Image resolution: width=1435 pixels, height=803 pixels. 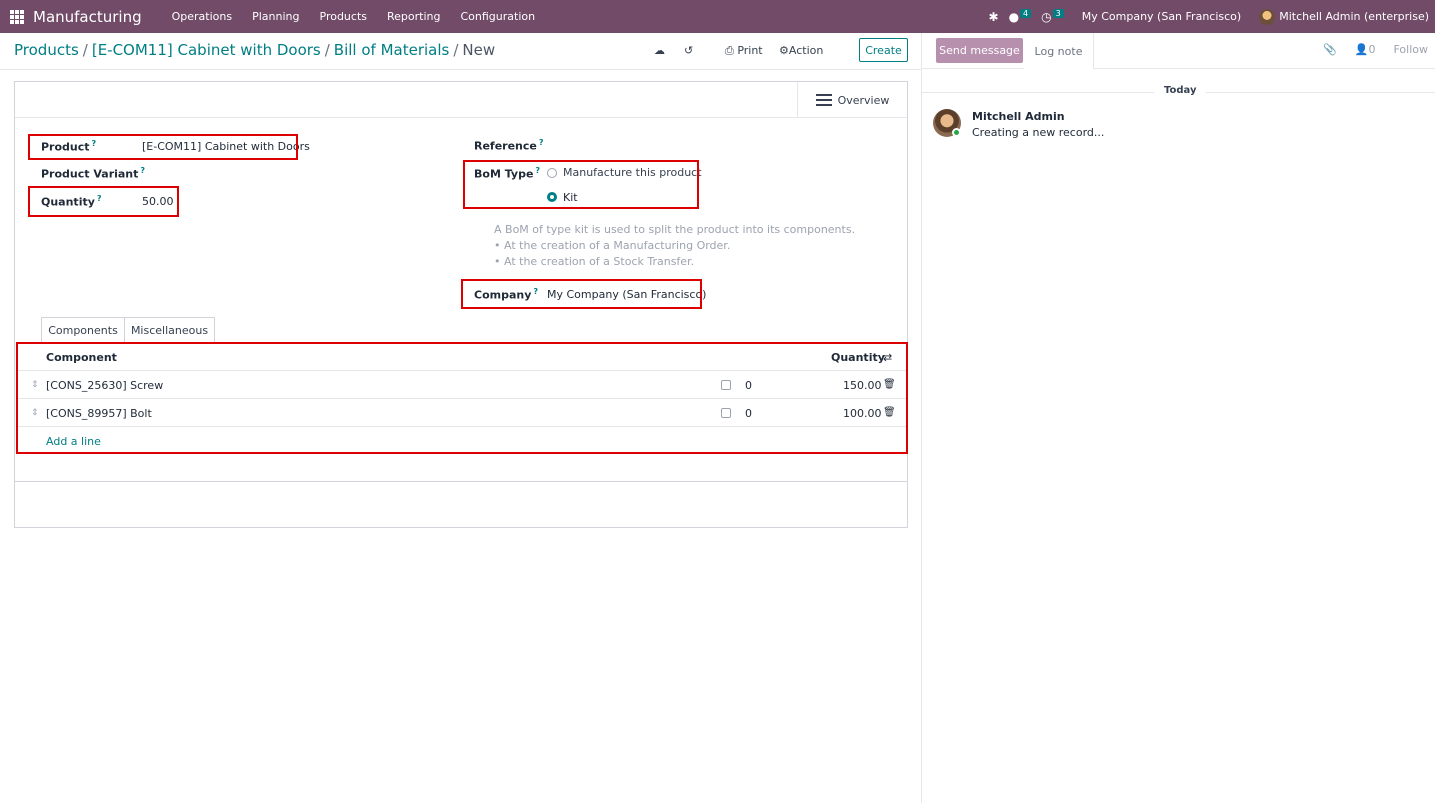 I want to click on product-field: [E-COM11] Cabinet with Doors, so click(x=226, y=146).